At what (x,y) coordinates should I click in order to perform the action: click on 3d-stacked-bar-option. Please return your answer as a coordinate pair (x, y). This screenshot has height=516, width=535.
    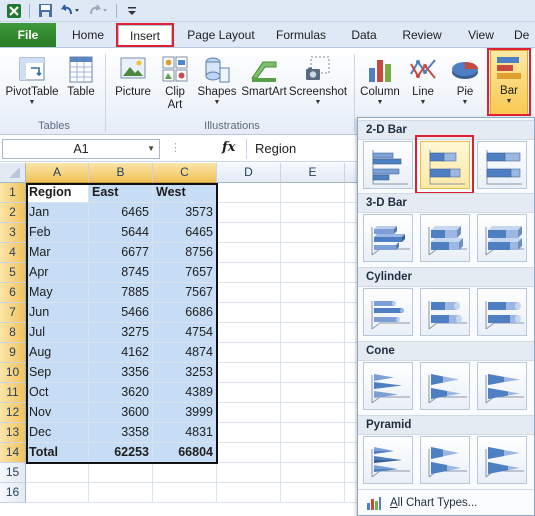
    Looking at the image, I should click on (445, 238).